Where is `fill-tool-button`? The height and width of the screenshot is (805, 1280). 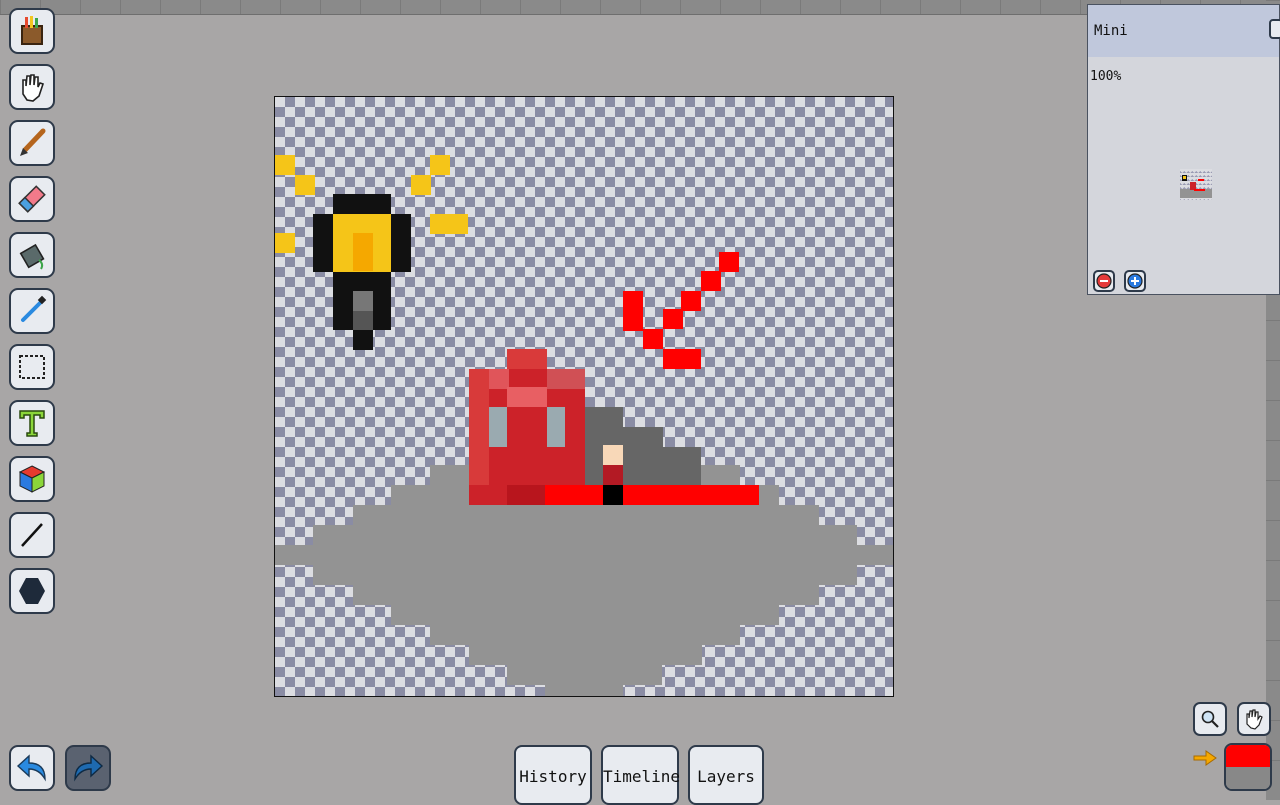
fill-tool-button is located at coordinates (32, 255).